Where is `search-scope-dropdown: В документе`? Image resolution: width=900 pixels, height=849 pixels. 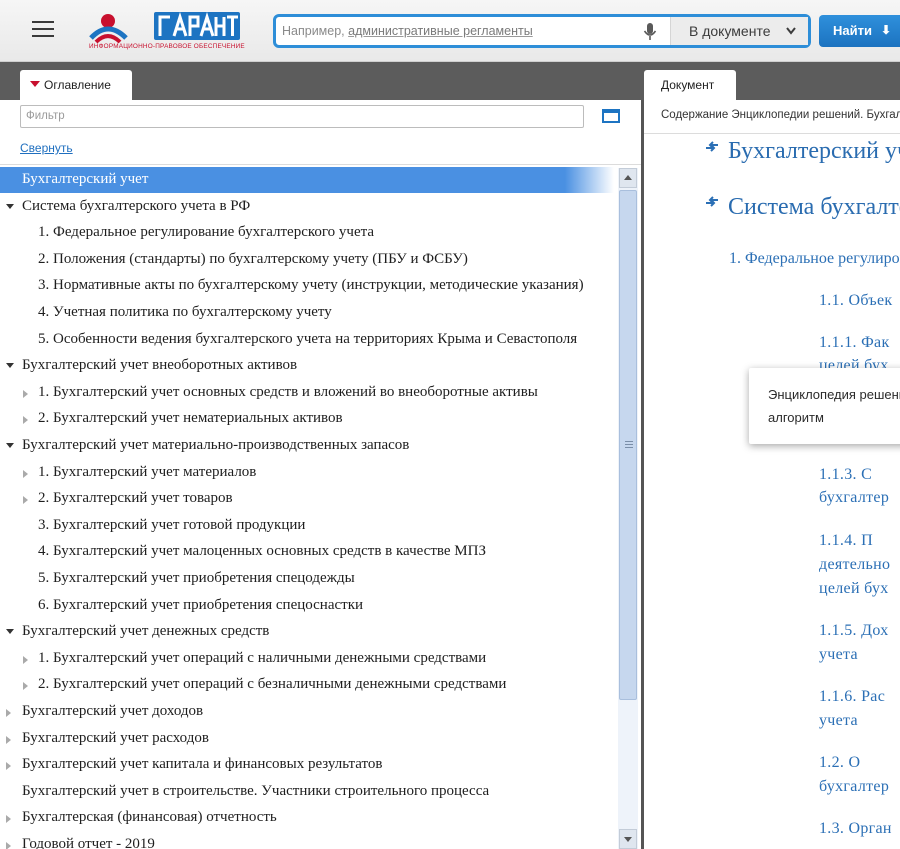 search-scope-dropdown: В документе is located at coordinates (739, 31).